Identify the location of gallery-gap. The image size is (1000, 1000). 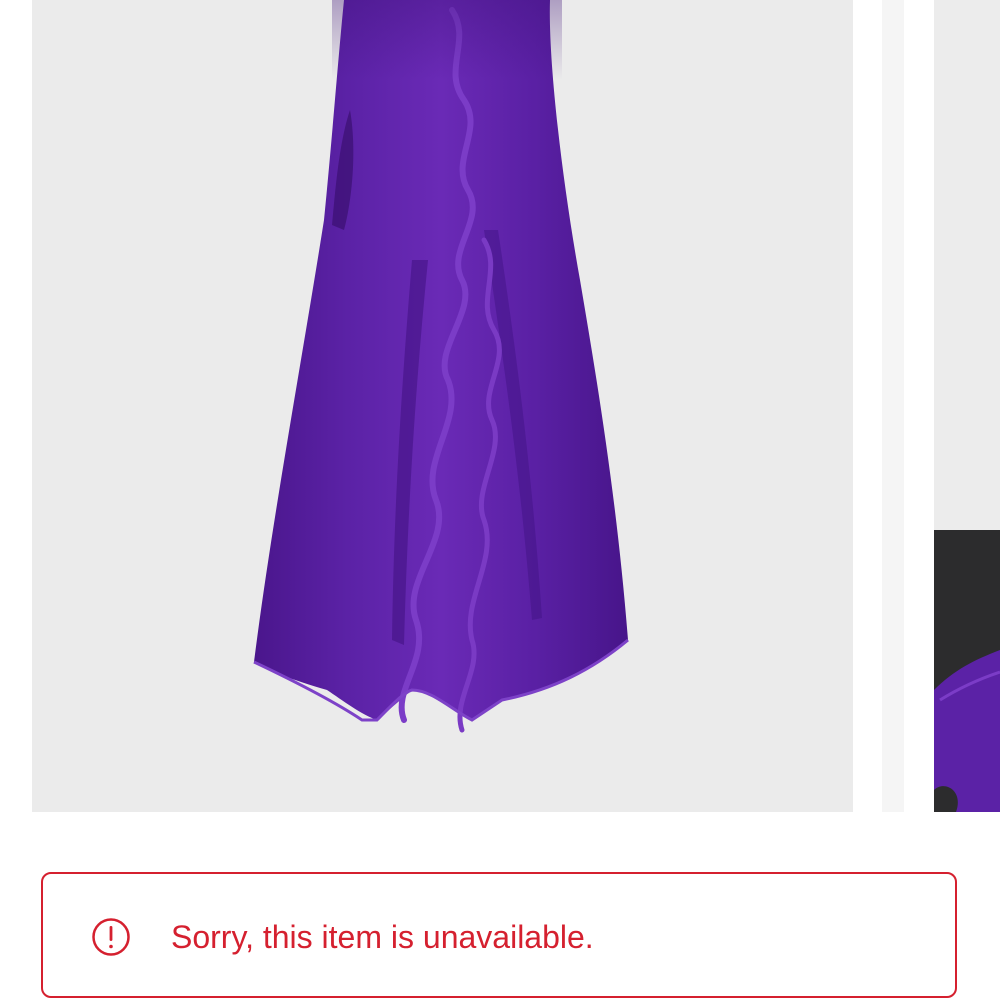
(893, 406).